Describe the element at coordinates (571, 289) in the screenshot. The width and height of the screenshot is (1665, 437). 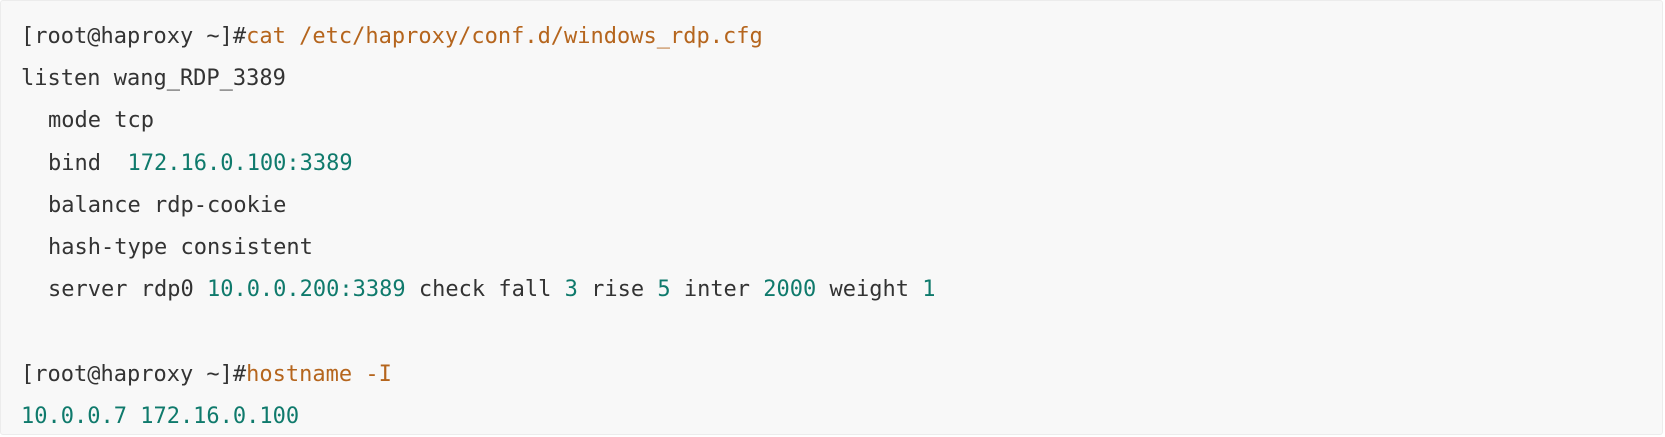
I see `server-fall-value: 3` at that location.